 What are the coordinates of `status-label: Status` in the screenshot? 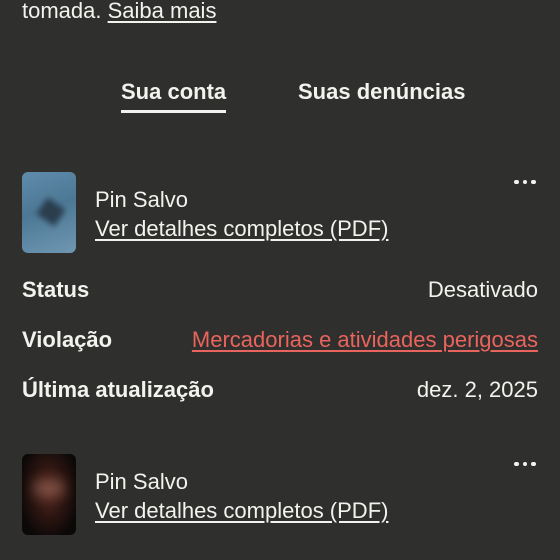 It's located at (56, 289).